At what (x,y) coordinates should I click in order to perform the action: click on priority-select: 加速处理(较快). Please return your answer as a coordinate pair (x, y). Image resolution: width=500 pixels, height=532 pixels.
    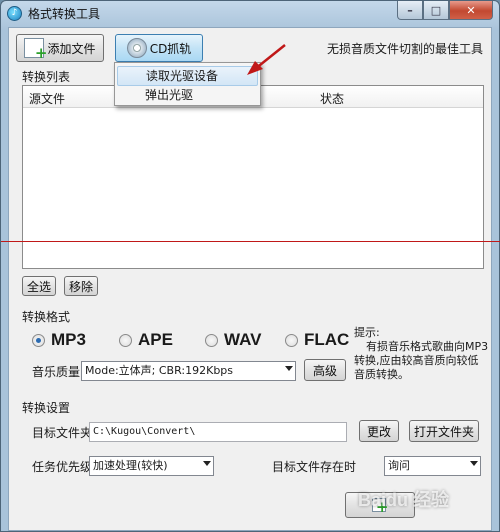
    Looking at the image, I should click on (151, 466).